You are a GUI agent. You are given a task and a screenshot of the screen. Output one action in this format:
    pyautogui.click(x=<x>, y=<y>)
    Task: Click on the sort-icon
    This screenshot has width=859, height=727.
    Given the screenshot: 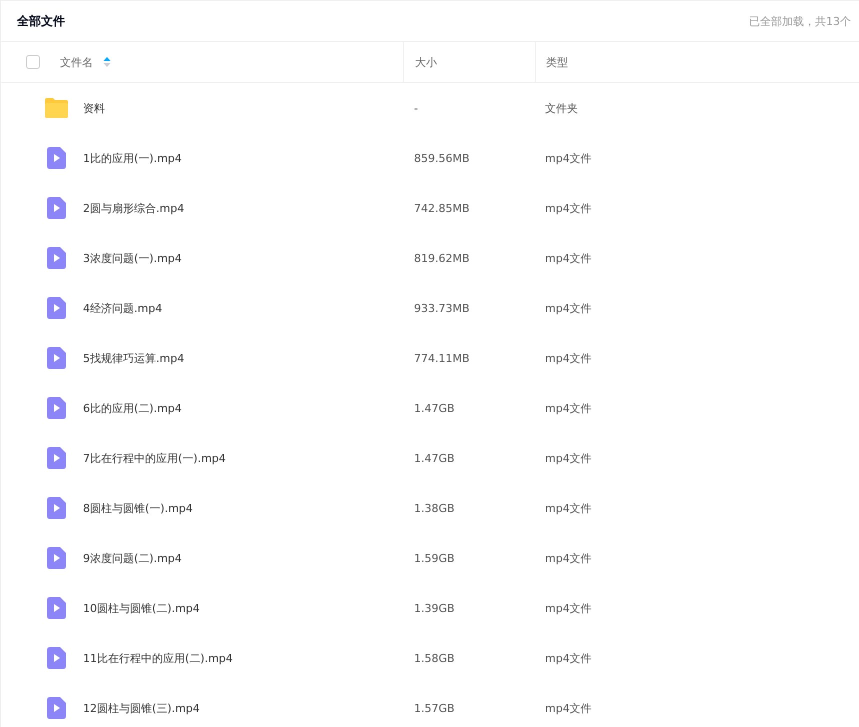 What is the action you would take?
    pyautogui.click(x=107, y=62)
    